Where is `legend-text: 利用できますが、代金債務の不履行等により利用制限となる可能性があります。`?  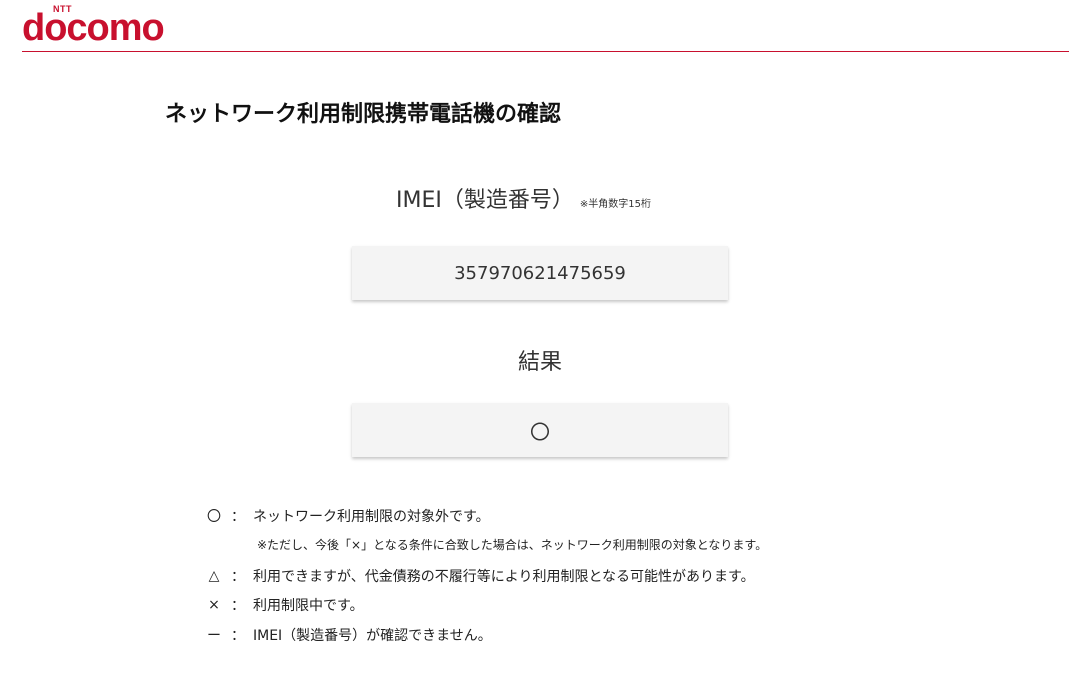 legend-text: 利用できますが、代金債務の不履行等により利用制限となる可能性があります。 is located at coordinates (504, 577).